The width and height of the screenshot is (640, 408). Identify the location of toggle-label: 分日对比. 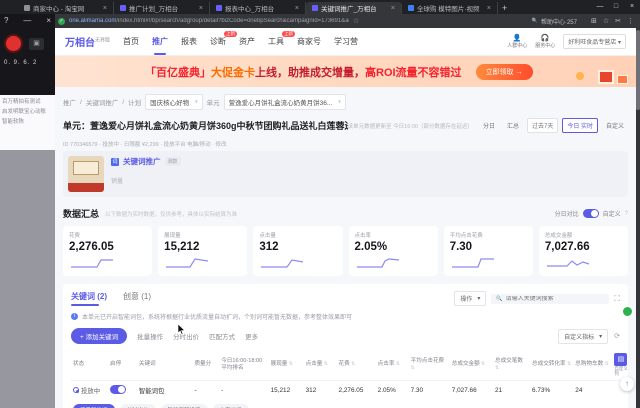
(566, 215).